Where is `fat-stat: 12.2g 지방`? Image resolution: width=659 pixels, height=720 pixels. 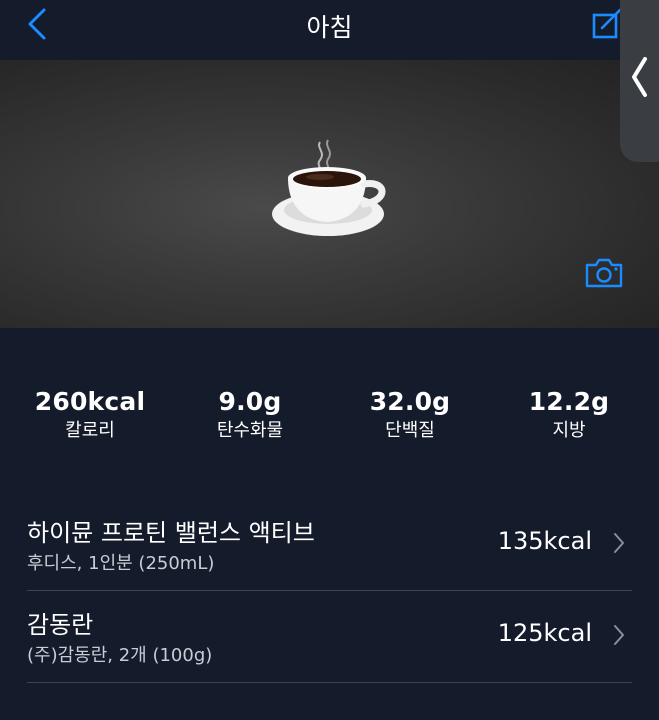
fat-stat: 12.2g 지방 is located at coordinates (569, 414).